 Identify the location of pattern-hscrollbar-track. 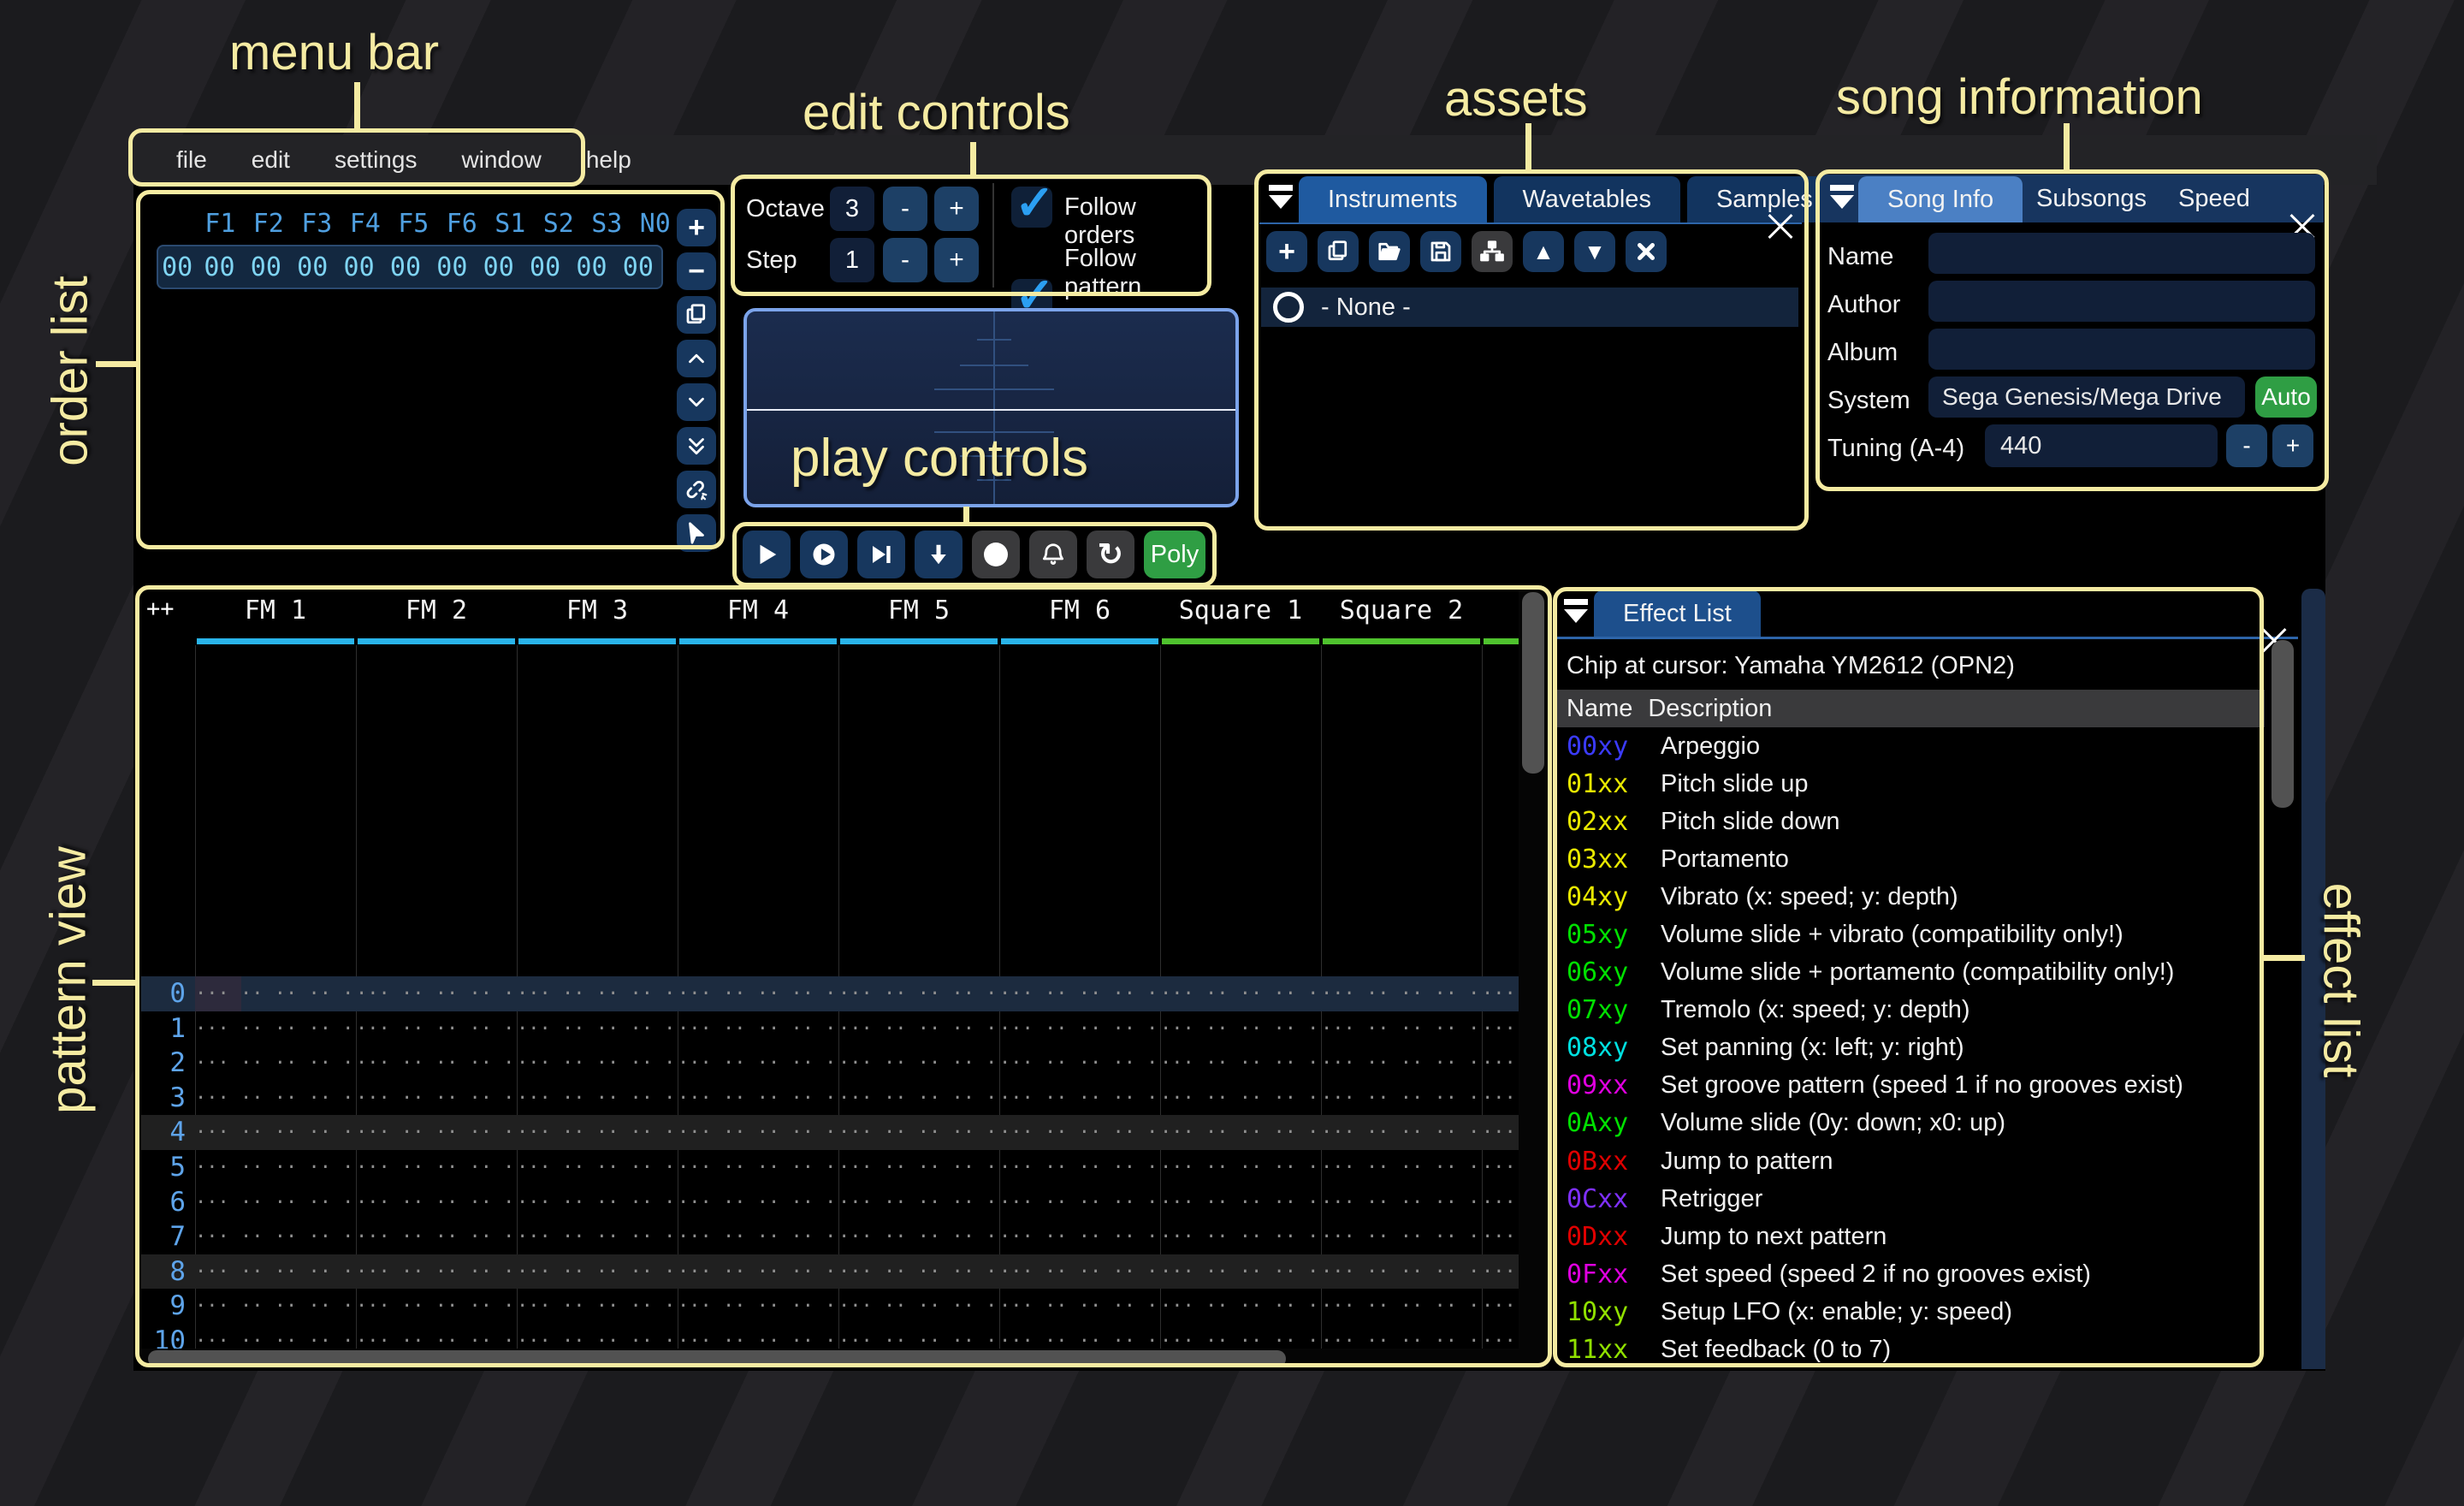
(830, 1359).